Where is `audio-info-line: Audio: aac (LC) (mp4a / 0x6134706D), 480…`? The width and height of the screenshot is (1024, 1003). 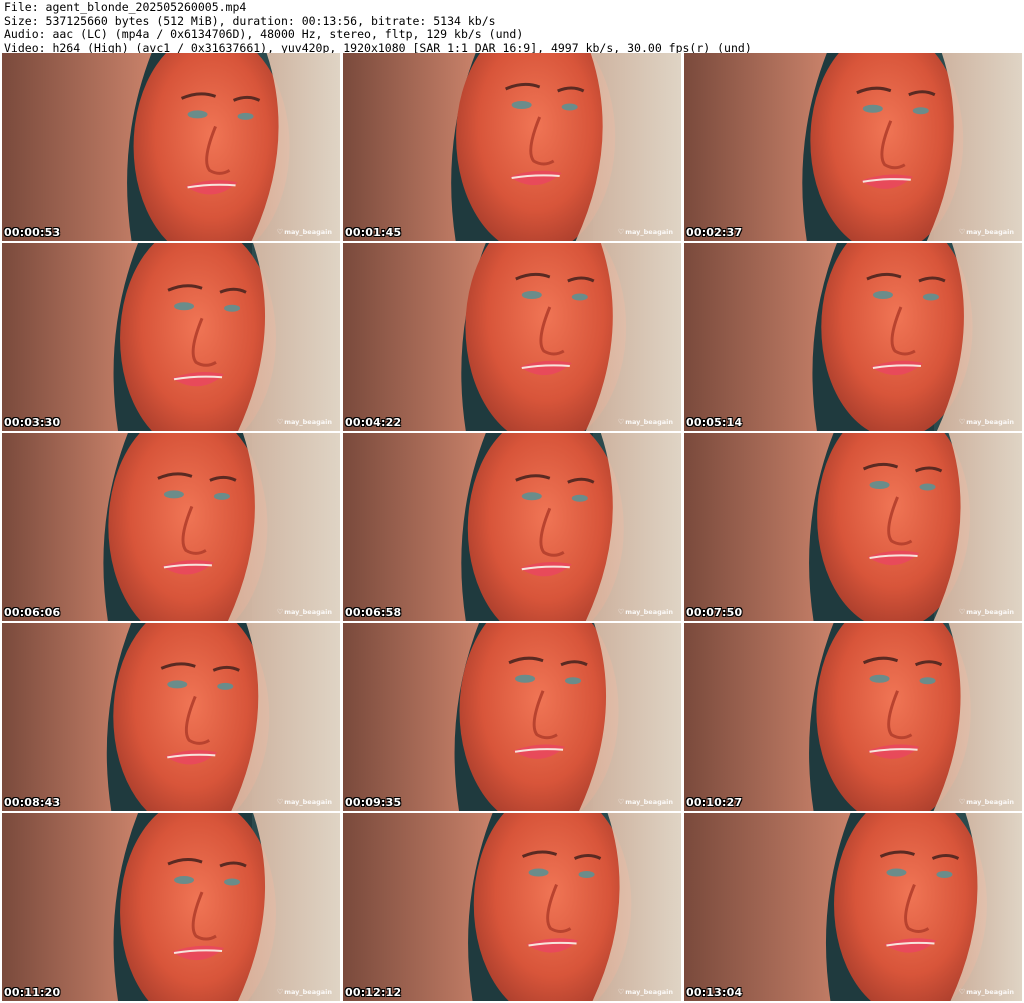
audio-info-line: Audio: aac (LC) (mp4a / 0x6134706D), 480… is located at coordinates (264, 34).